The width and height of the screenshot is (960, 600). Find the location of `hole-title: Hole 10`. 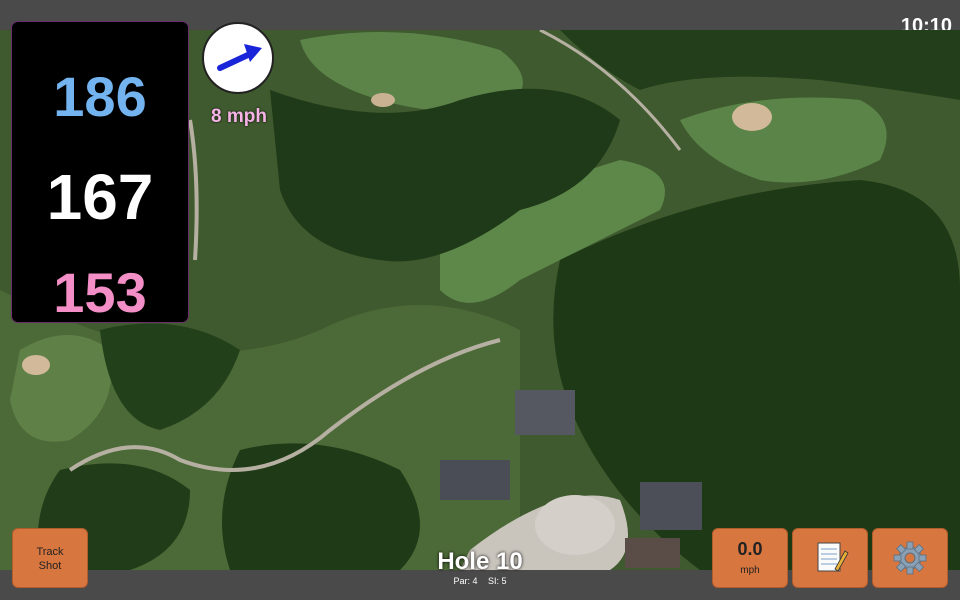

hole-title: Hole 10 is located at coordinates (480, 561).